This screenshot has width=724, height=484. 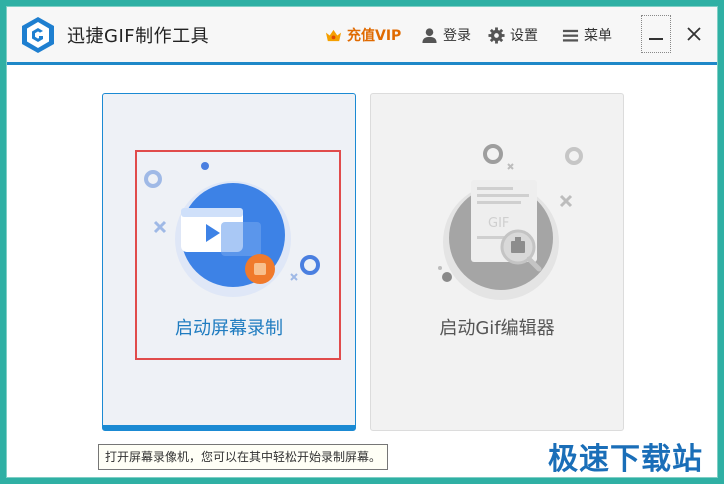 I want to click on vip-button: 充值VIP, so click(x=363, y=35).